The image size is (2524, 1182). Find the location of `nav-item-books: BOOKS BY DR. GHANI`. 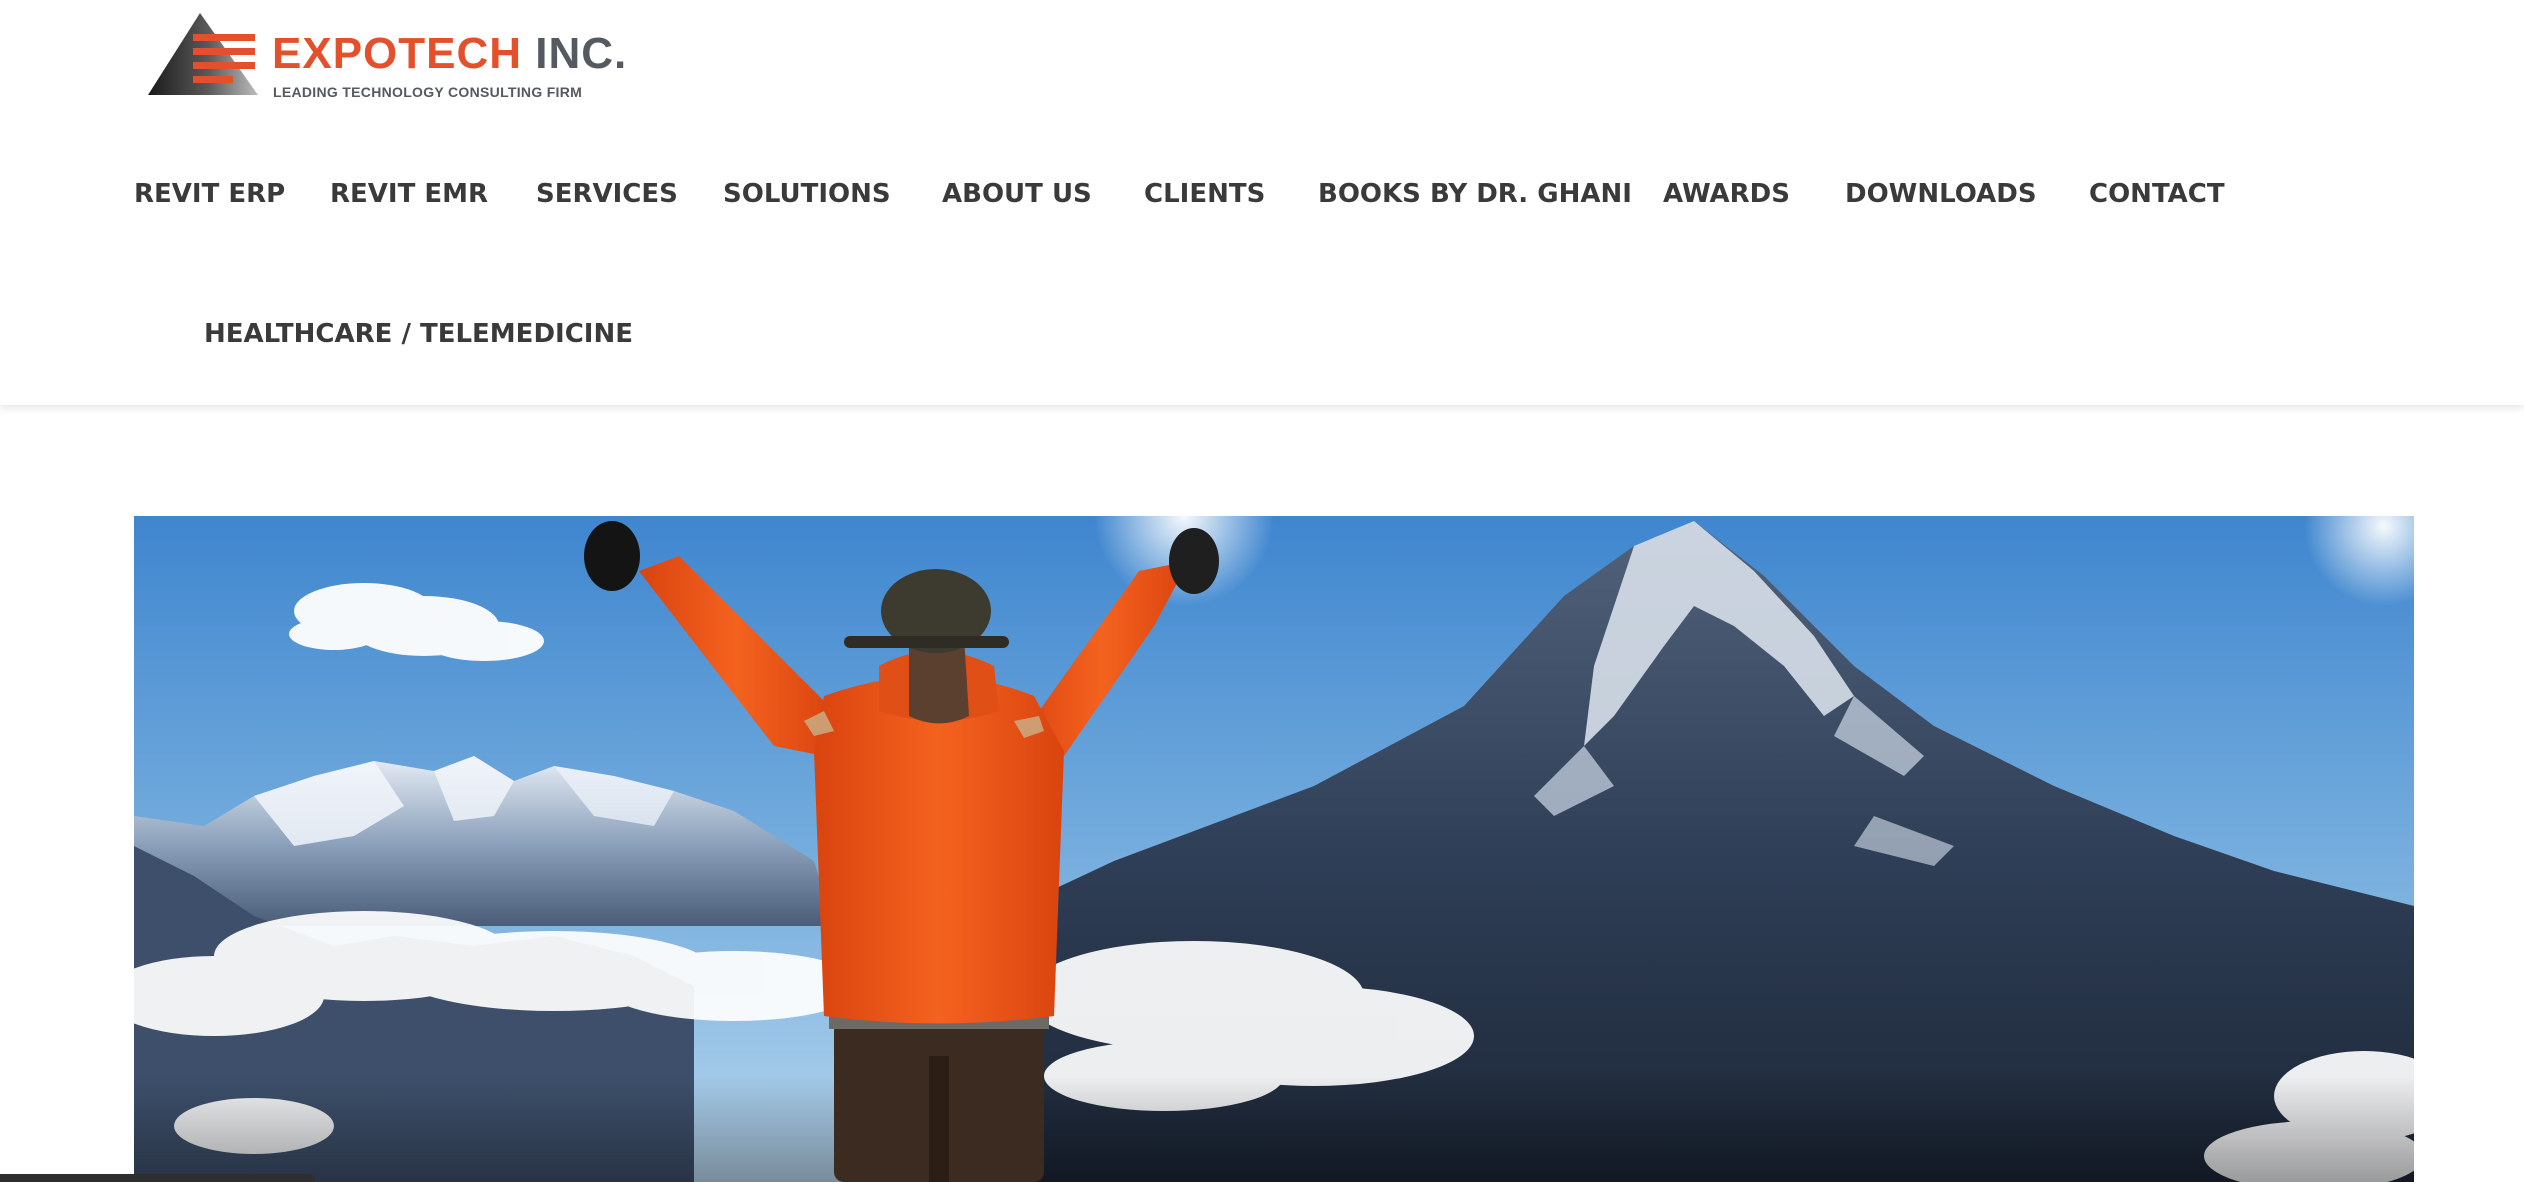

nav-item-books: BOOKS BY DR. GHANI is located at coordinates (1475, 194).